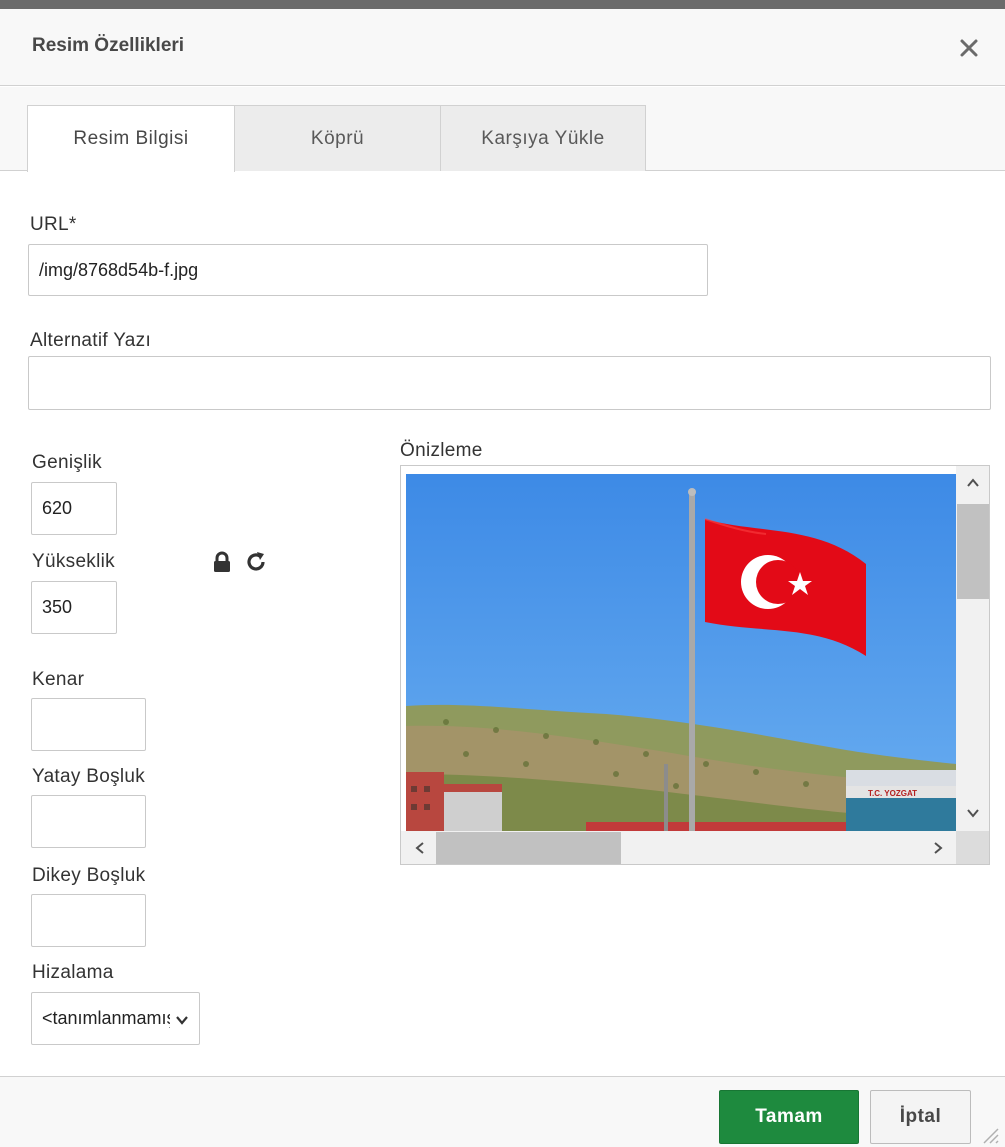 This screenshot has width=1005, height=1147. I want to click on url-input, so click(368, 270).